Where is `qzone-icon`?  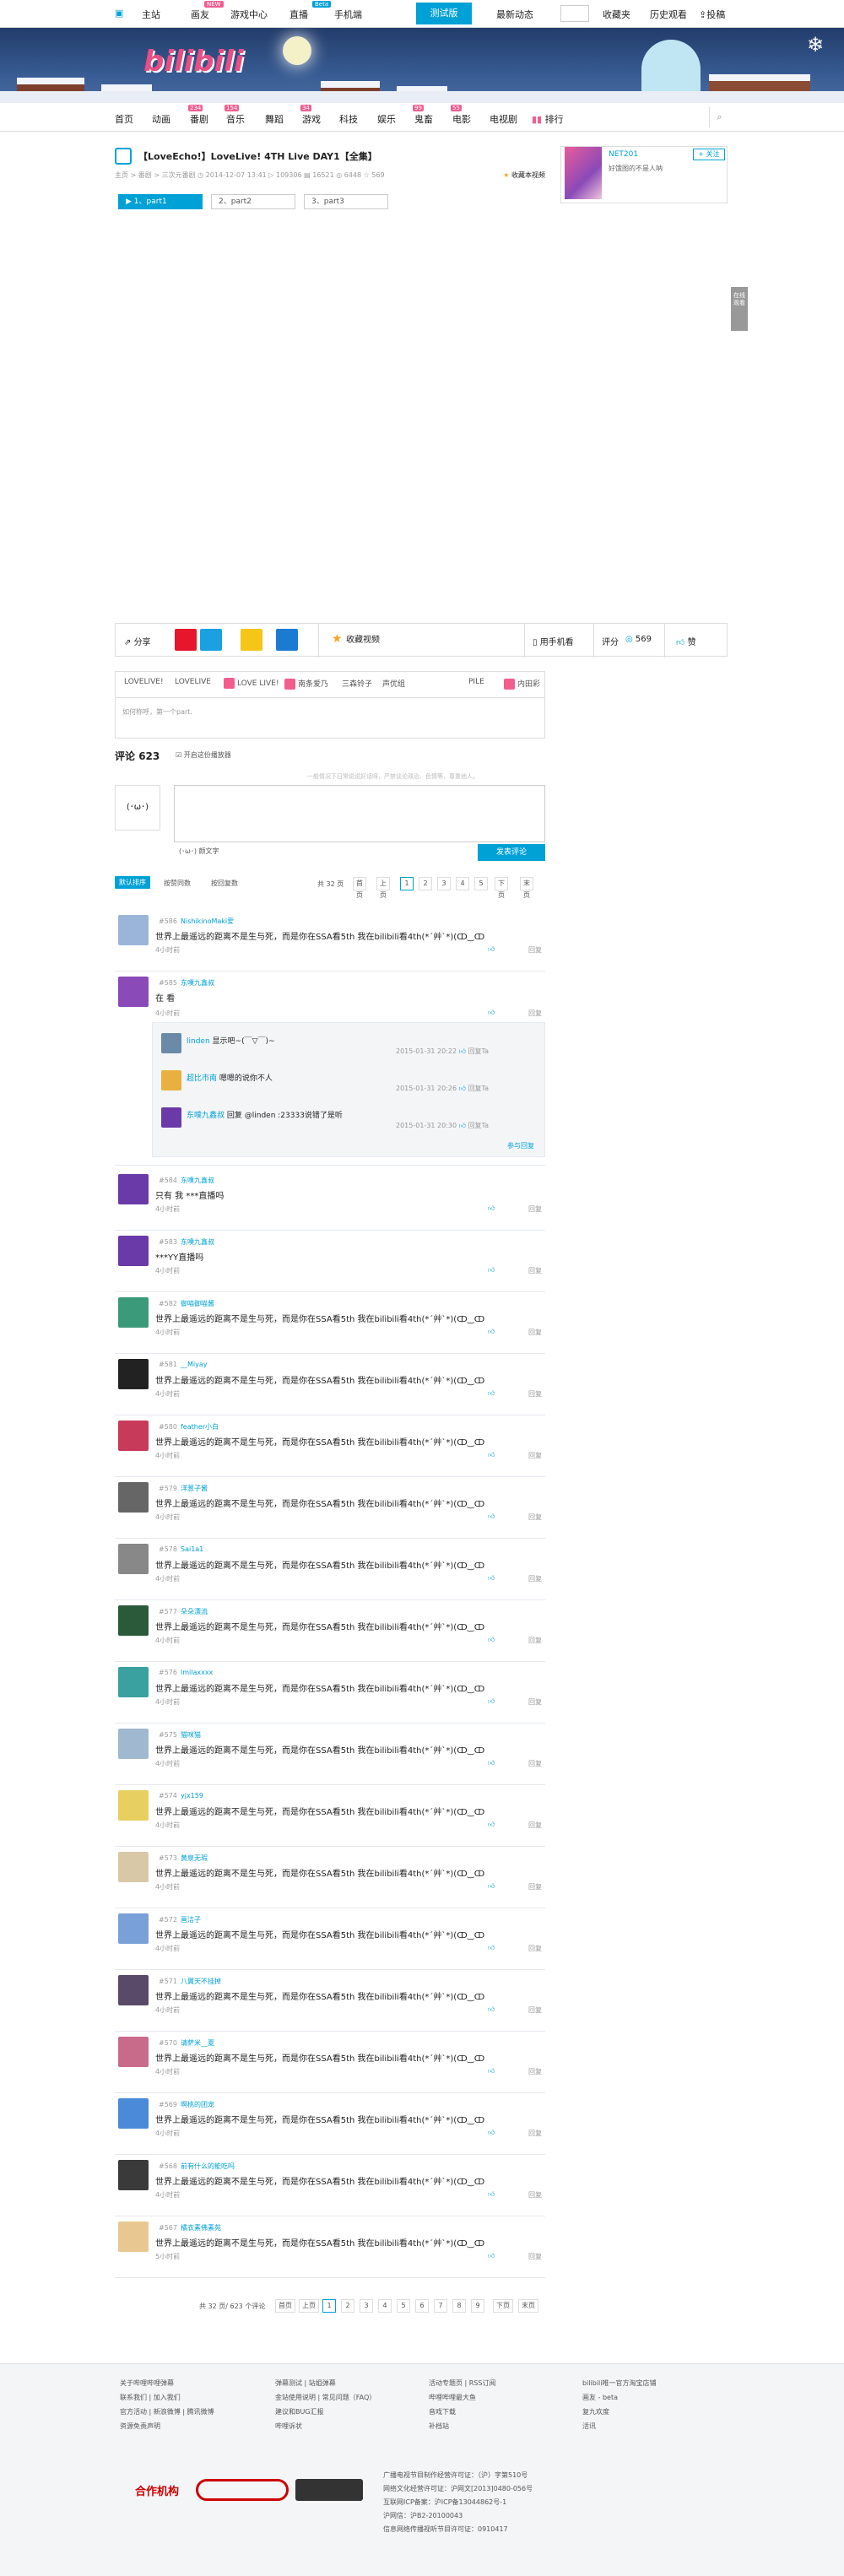 qzone-icon is located at coordinates (211, 640).